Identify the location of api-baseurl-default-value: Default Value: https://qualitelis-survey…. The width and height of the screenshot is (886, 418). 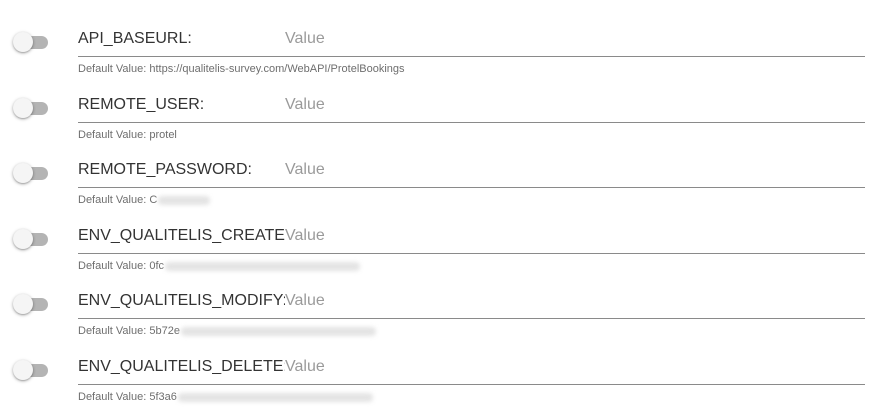
(241, 69).